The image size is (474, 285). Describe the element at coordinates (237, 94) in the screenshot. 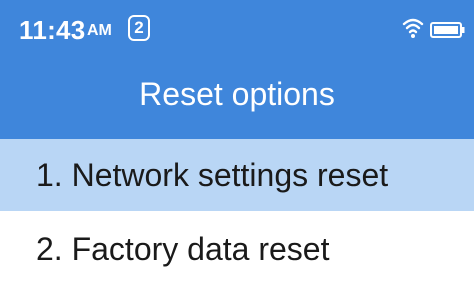

I see `page-title: Reset options` at that location.